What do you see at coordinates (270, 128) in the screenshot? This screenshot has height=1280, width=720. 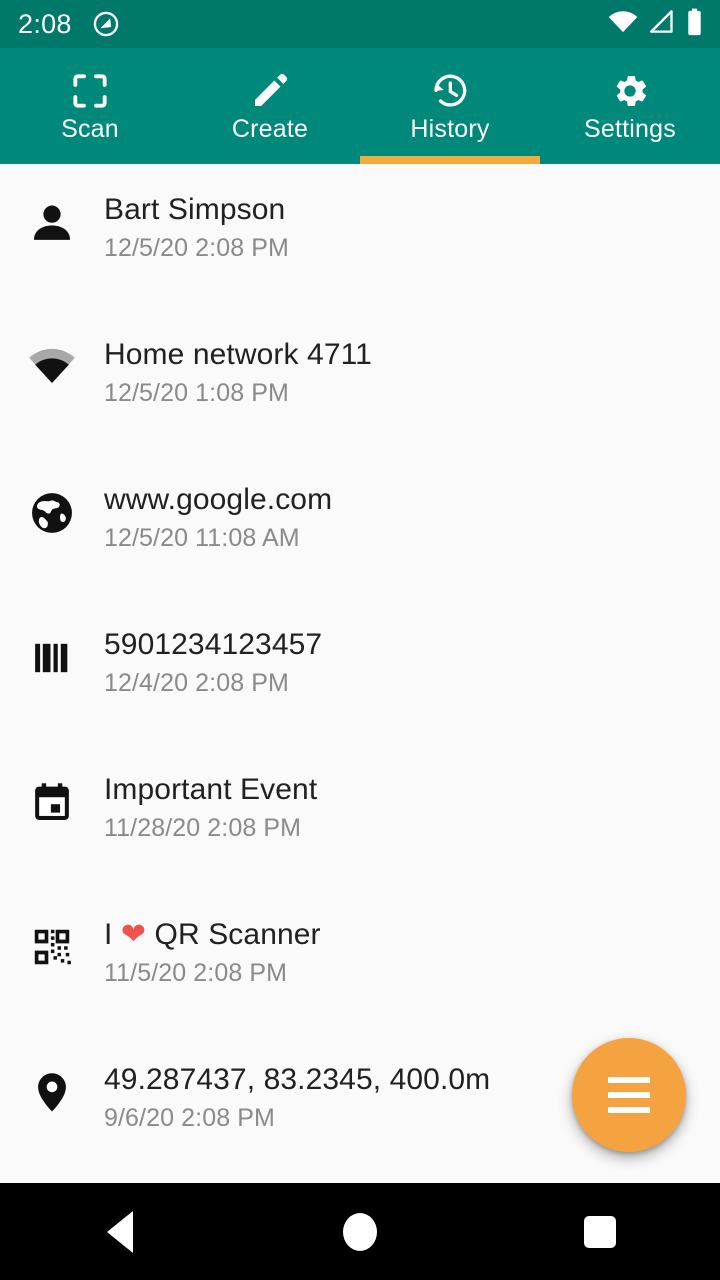 I see `tab-create-label: Create` at bounding box center [270, 128].